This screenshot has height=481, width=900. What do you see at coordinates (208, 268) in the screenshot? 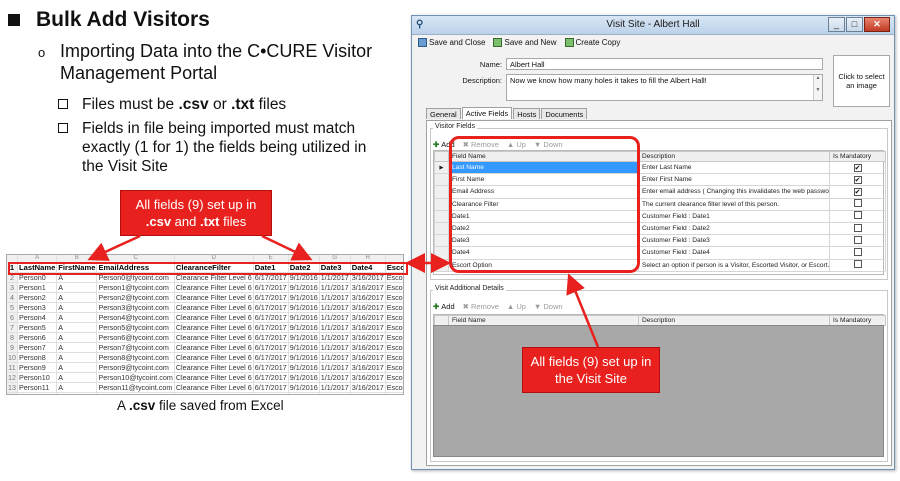
I see `csv-header-highlight` at bounding box center [208, 268].